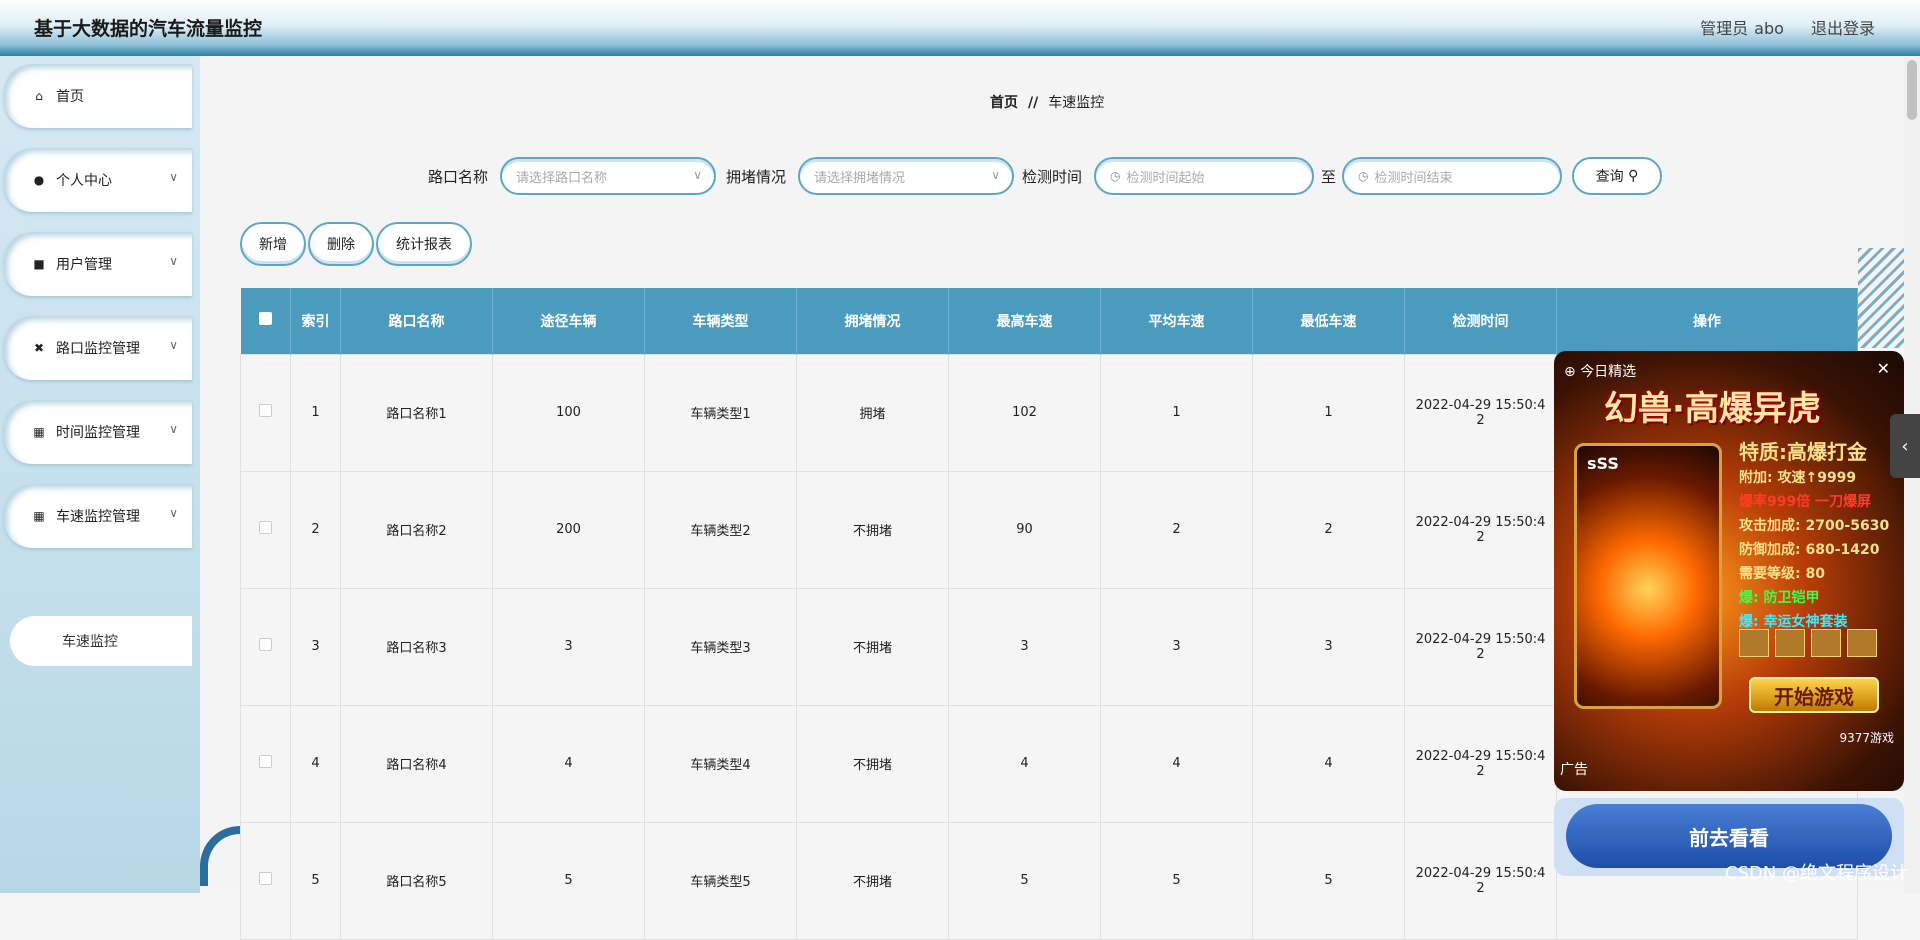 This screenshot has width=1920, height=940. I want to click on crossing-placeholder: 请选择路口名称, so click(561, 176).